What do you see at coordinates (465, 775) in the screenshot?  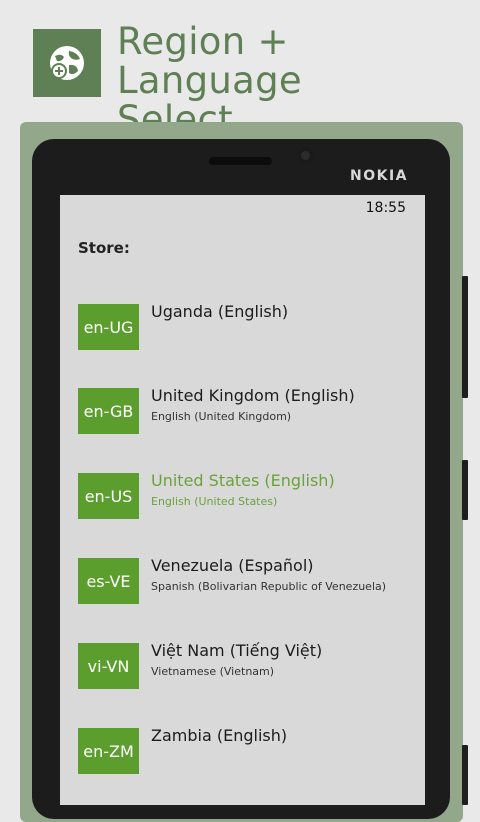 I see `camera-button` at bounding box center [465, 775].